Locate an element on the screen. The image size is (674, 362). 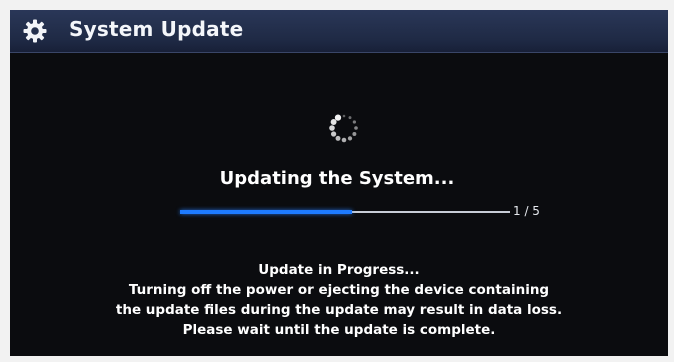
page-title: System Update is located at coordinates (156, 29).